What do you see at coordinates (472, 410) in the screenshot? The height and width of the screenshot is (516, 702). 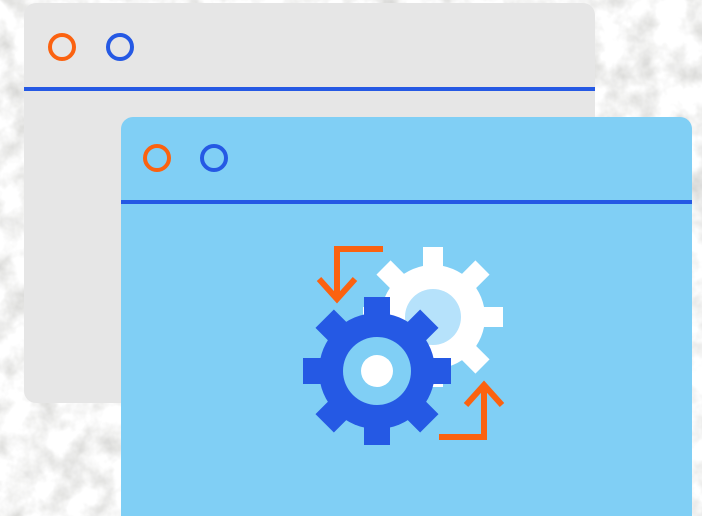 I see `arrow-up-icon` at bounding box center [472, 410].